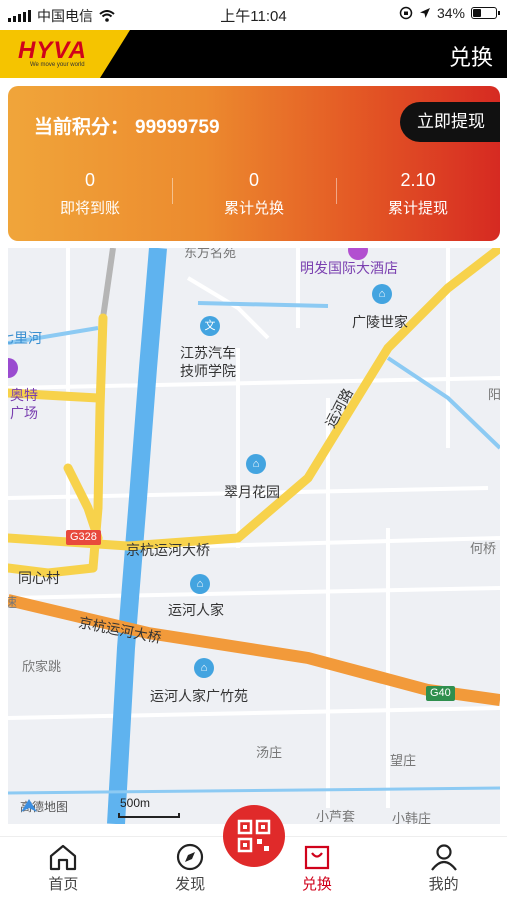  I want to click on map-label-yunhe-zhu: 运河人家广竹苑, so click(199, 696).